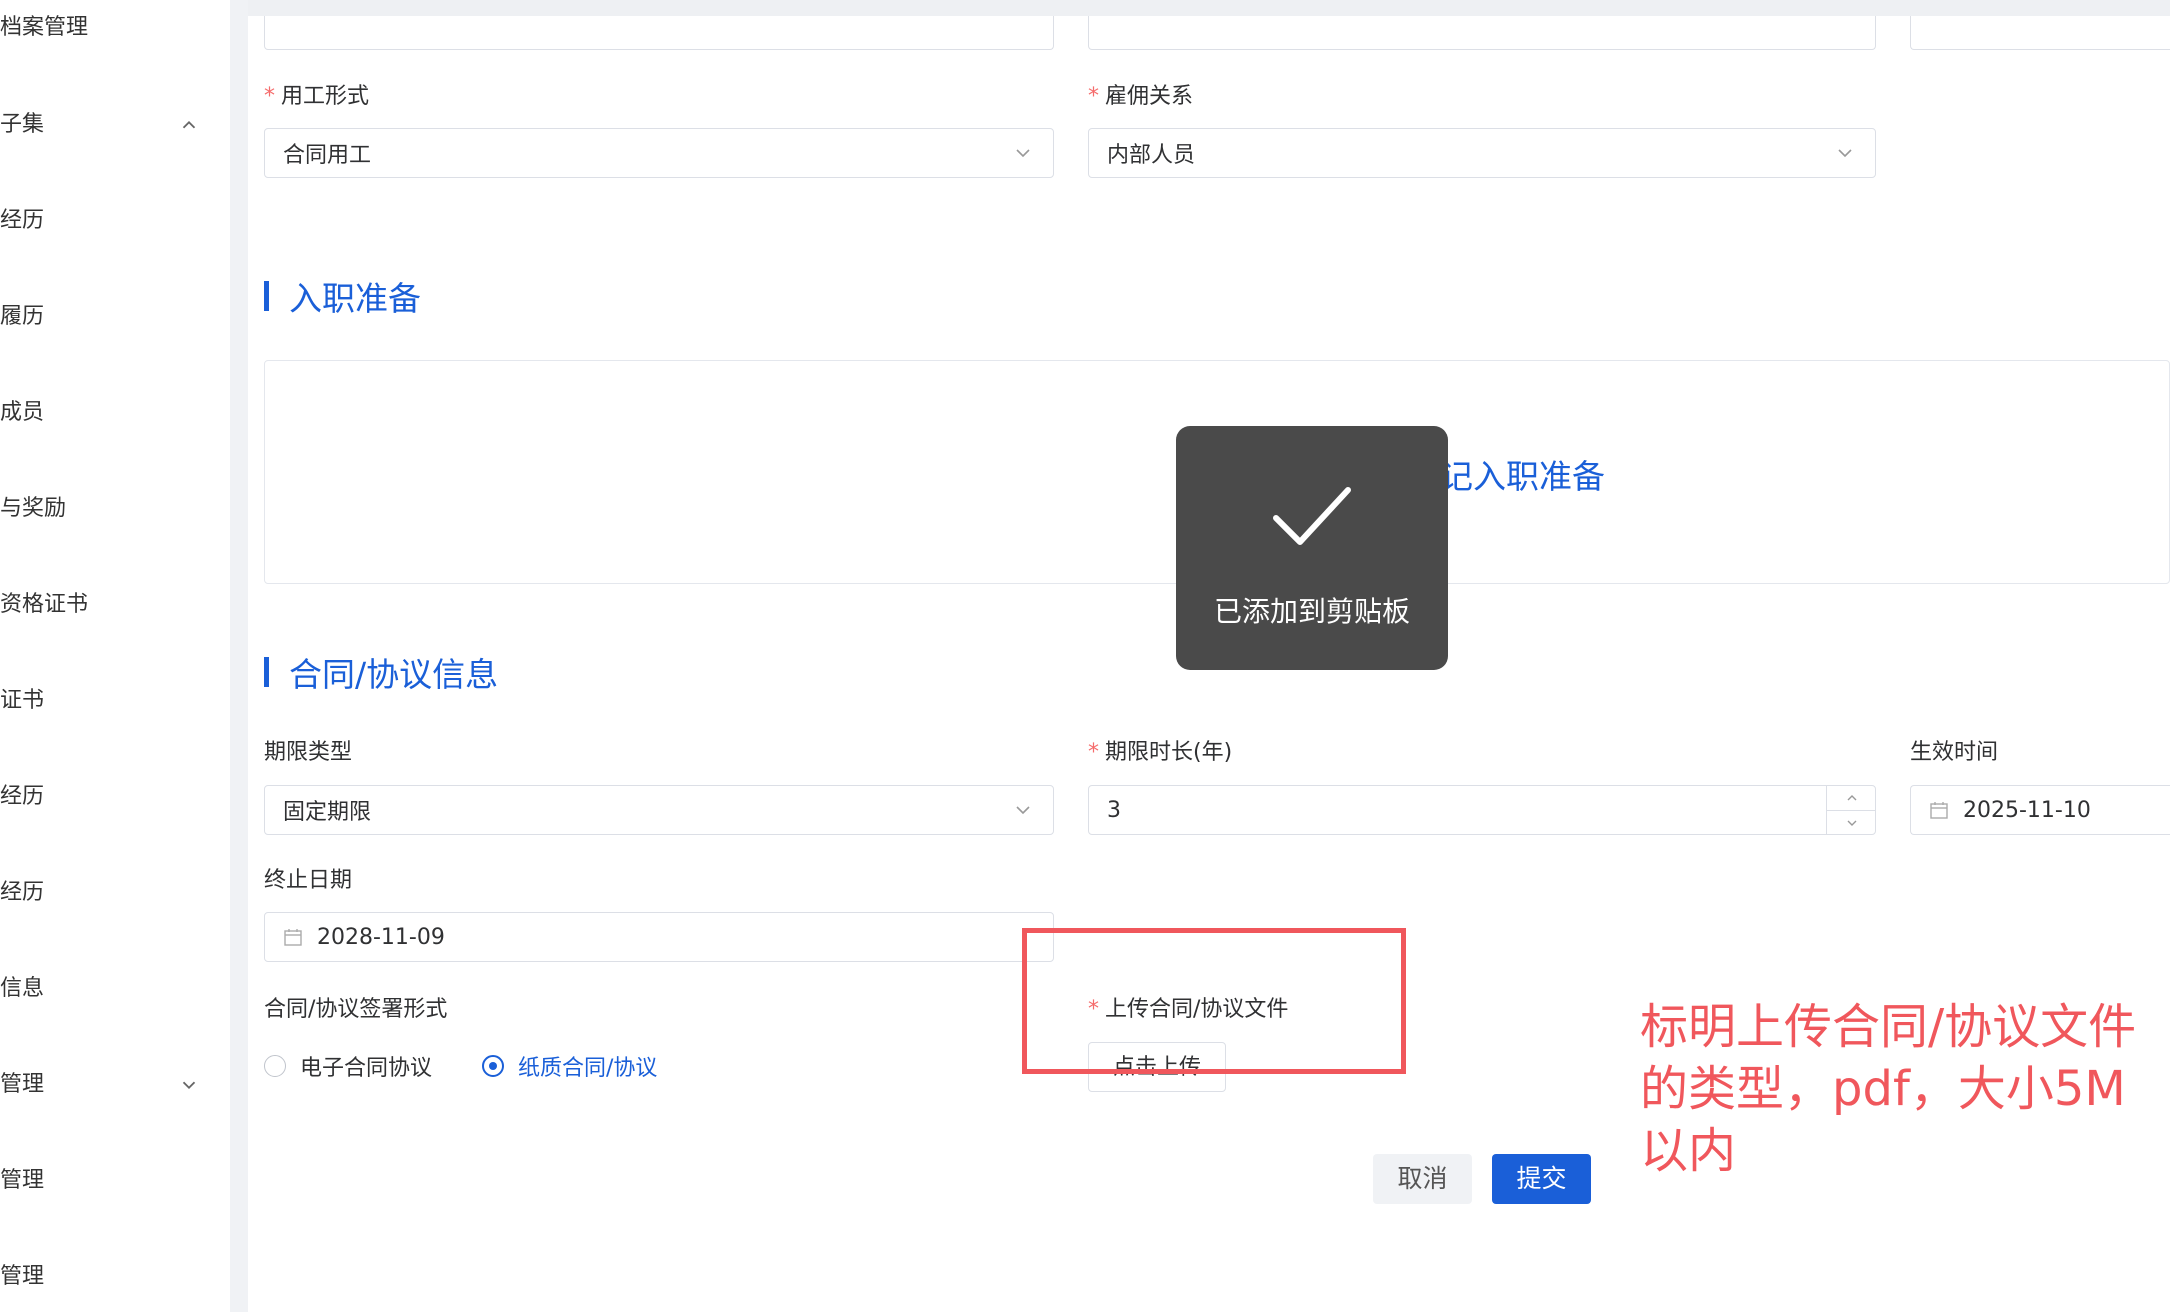 The width and height of the screenshot is (2170, 1312). What do you see at coordinates (1160, 752) in the screenshot?
I see `term-years-label: * 期限时长(年)` at bounding box center [1160, 752].